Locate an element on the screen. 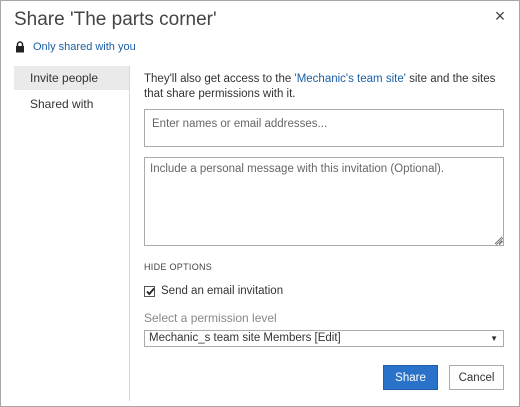  sidebar: Invite people Shared with is located at coordinates (71, 91).